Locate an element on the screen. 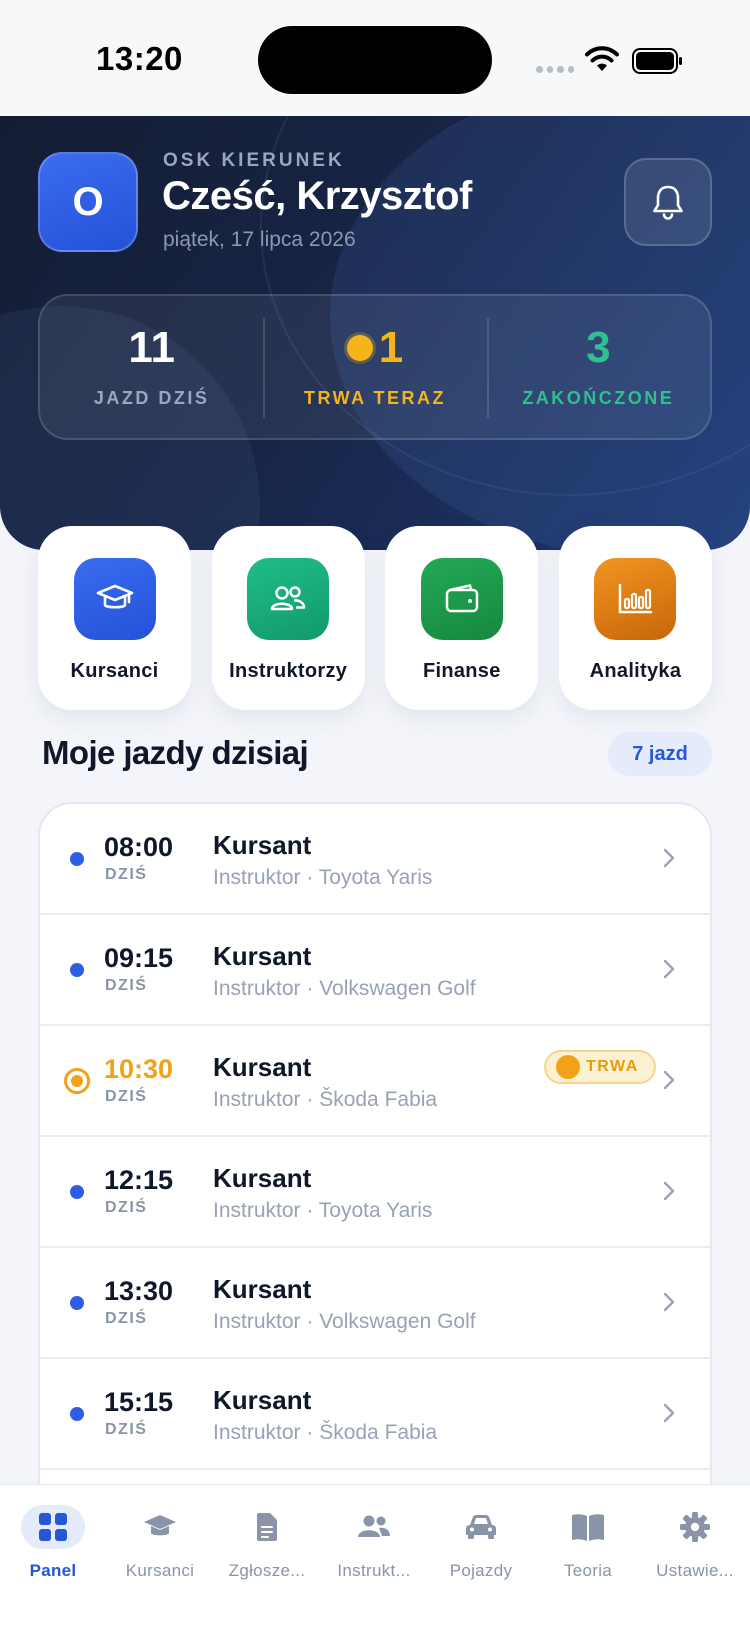 This screenshot has width=750, height=1630. badge-label: TRWA is located at coordinates (612, 1066).